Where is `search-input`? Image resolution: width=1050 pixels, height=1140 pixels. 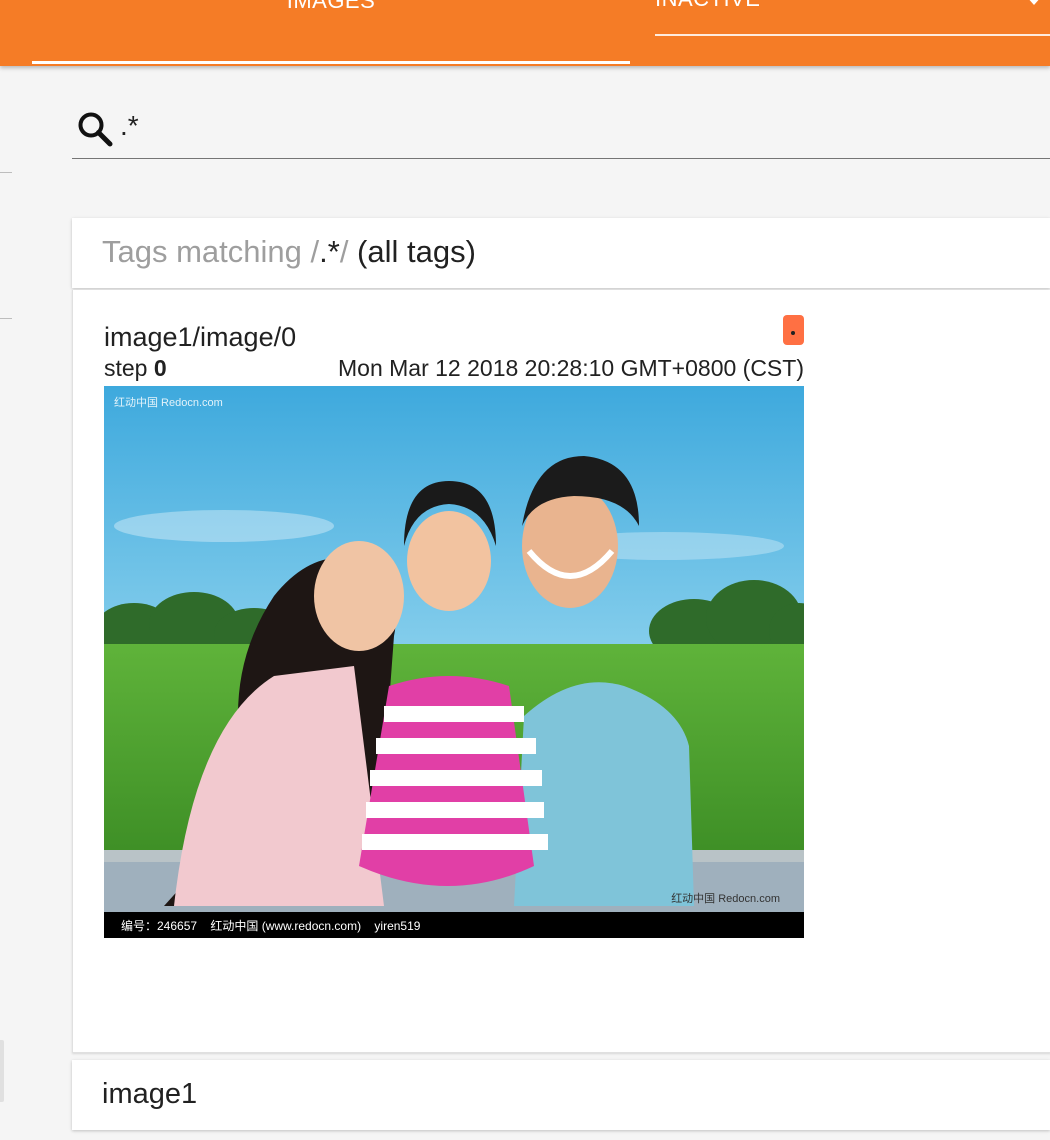
search-input is located at coordinates (570, 126).